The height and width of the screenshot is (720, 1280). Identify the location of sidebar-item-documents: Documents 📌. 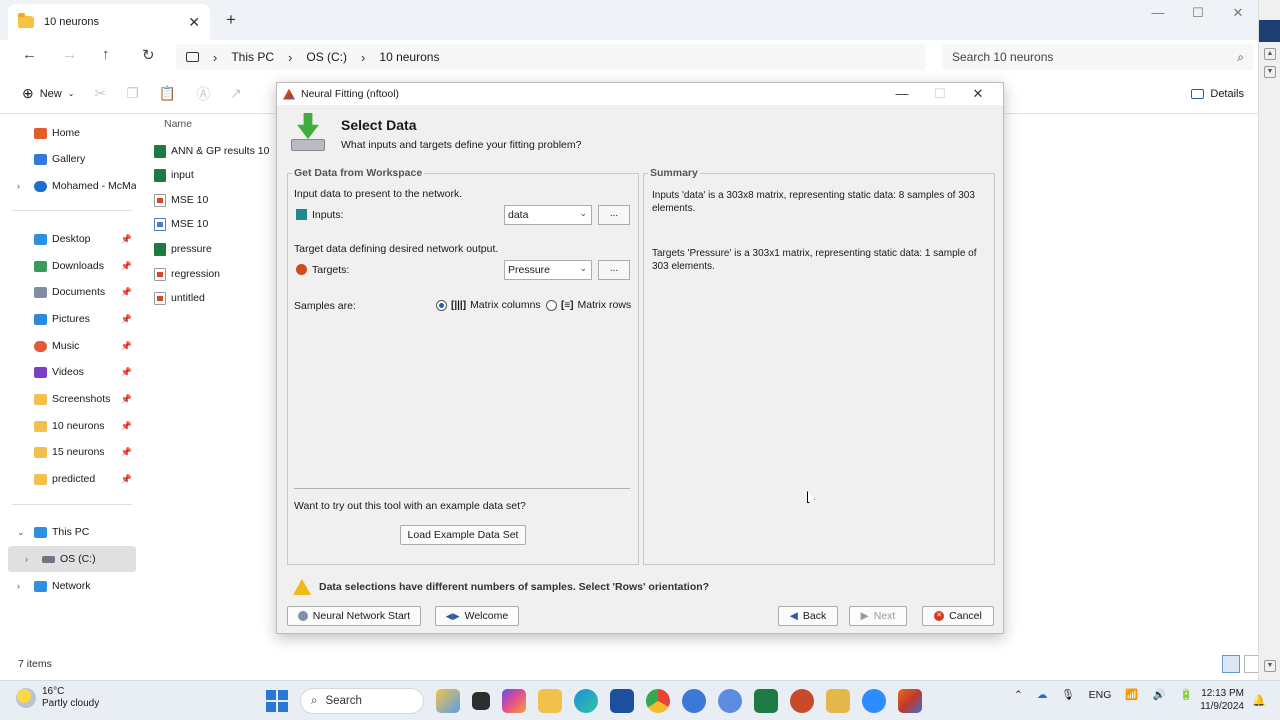
(72, 292).